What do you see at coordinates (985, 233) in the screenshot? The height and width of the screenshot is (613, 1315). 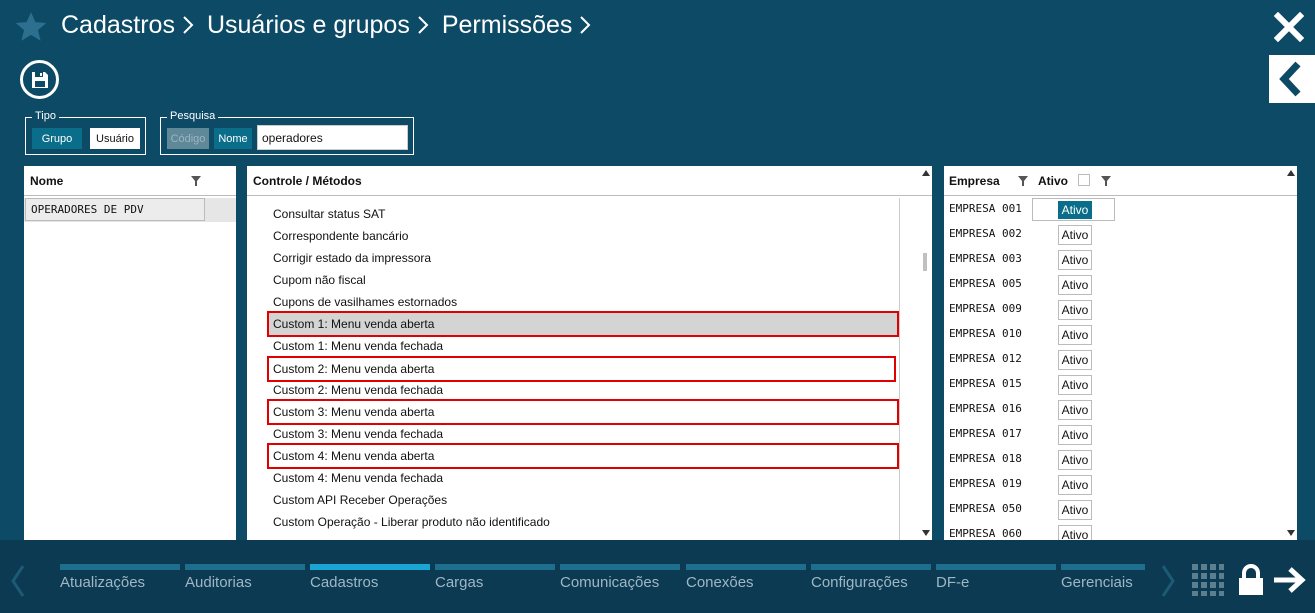 I see `empresa-name: EMPRESA 002` at bounding box center [985, 233].